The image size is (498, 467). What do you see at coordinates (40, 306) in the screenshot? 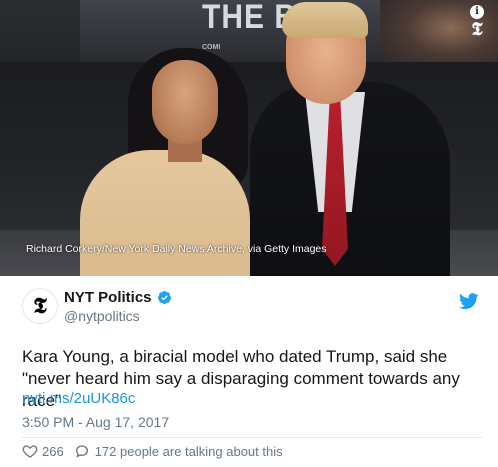
I see `avatar: 𝕿` at bounding box center [40, 306].